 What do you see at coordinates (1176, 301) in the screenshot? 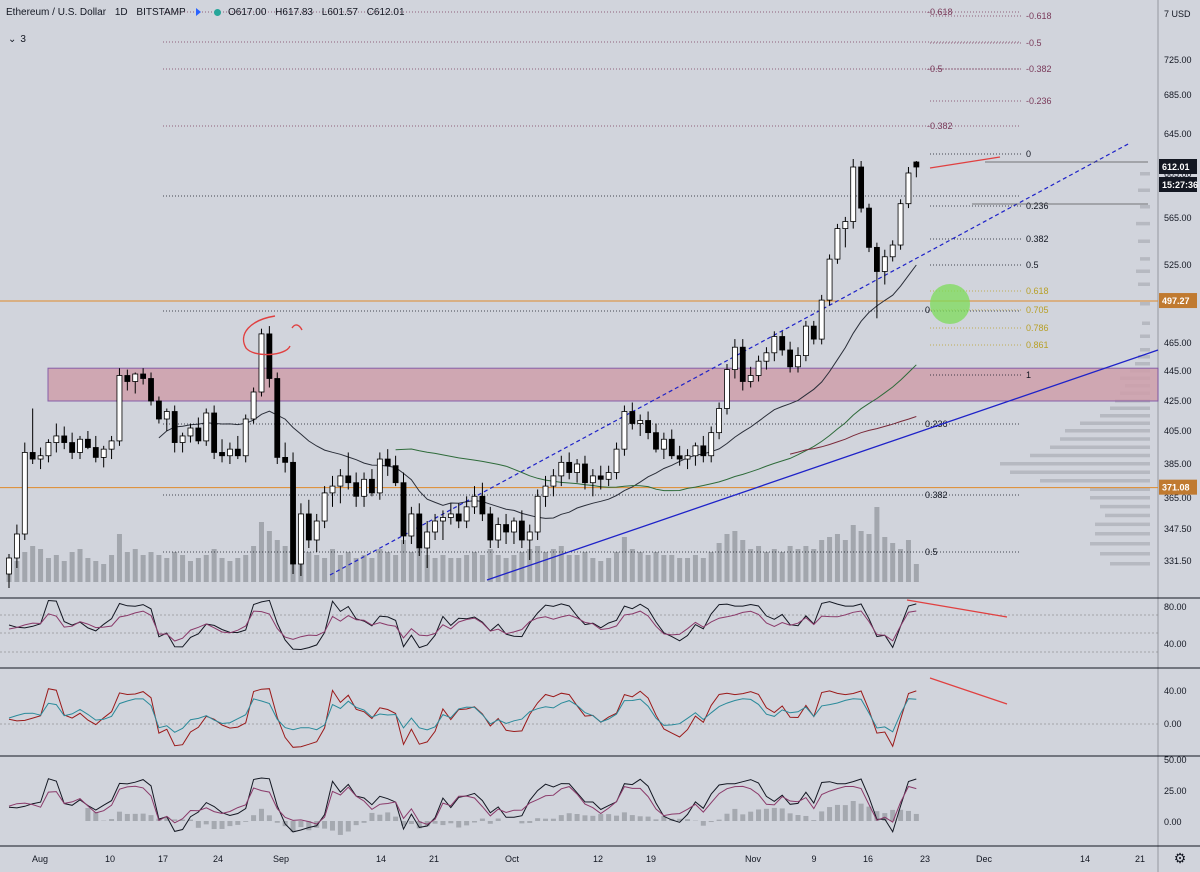
I see `level-price-label: 497.27` at bounding box center [1176, 301].